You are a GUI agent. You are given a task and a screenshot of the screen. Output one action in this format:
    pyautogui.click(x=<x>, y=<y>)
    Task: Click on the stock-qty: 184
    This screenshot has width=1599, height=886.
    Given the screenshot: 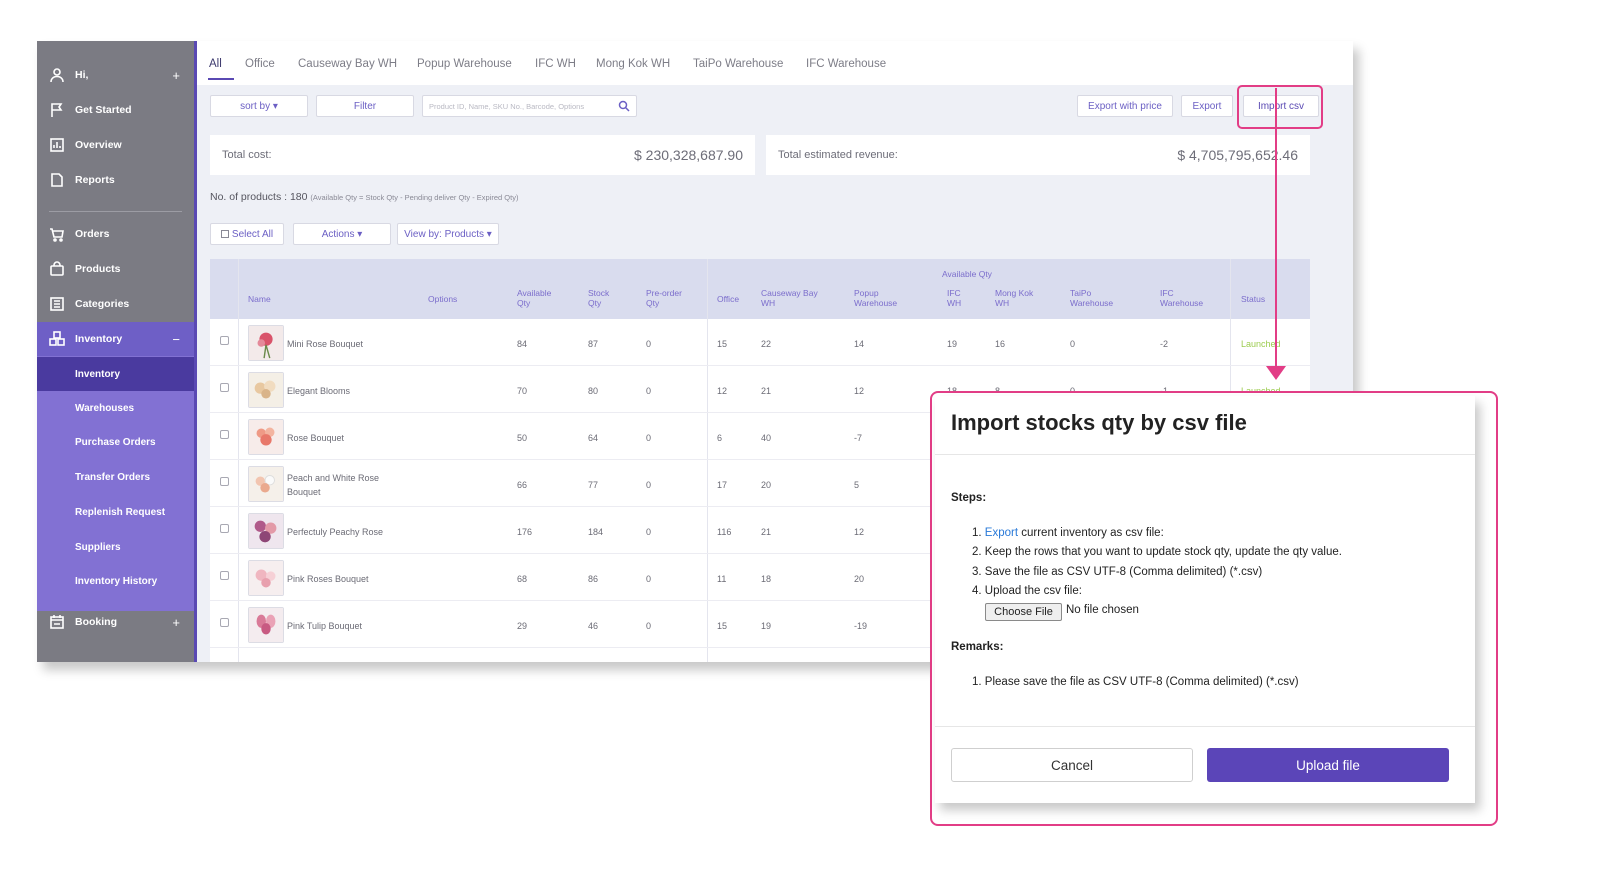 What is the action you would take?
    pyautogui.click(x=596, y=532)
    